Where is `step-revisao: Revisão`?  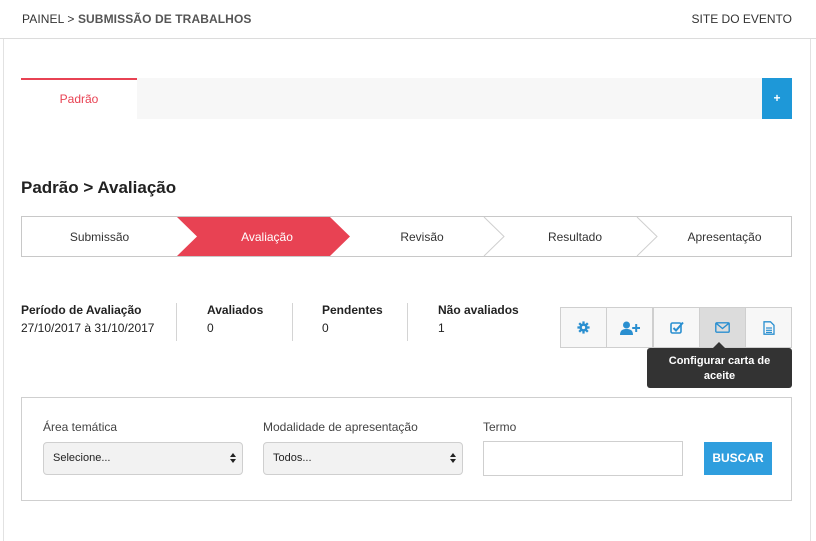 step-revisao: Revisão is located at coordinates (422, 237).